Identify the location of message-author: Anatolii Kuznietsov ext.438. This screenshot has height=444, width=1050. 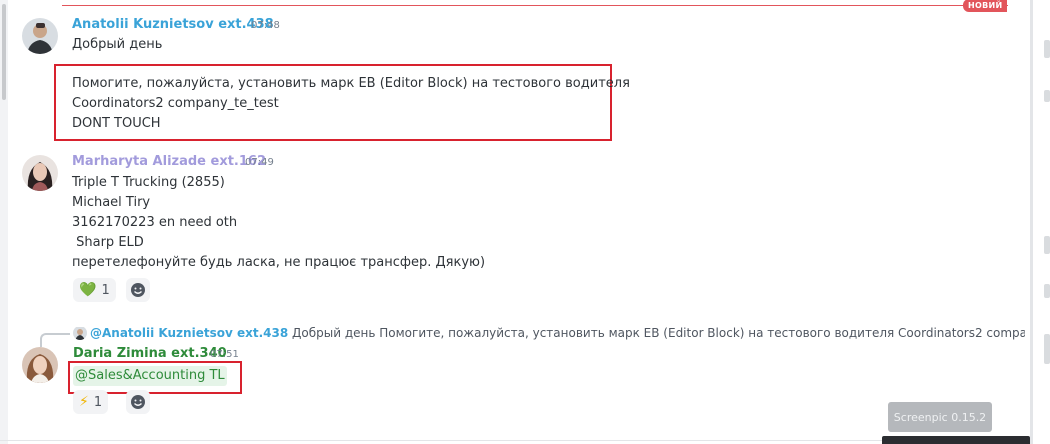
(173, 24).